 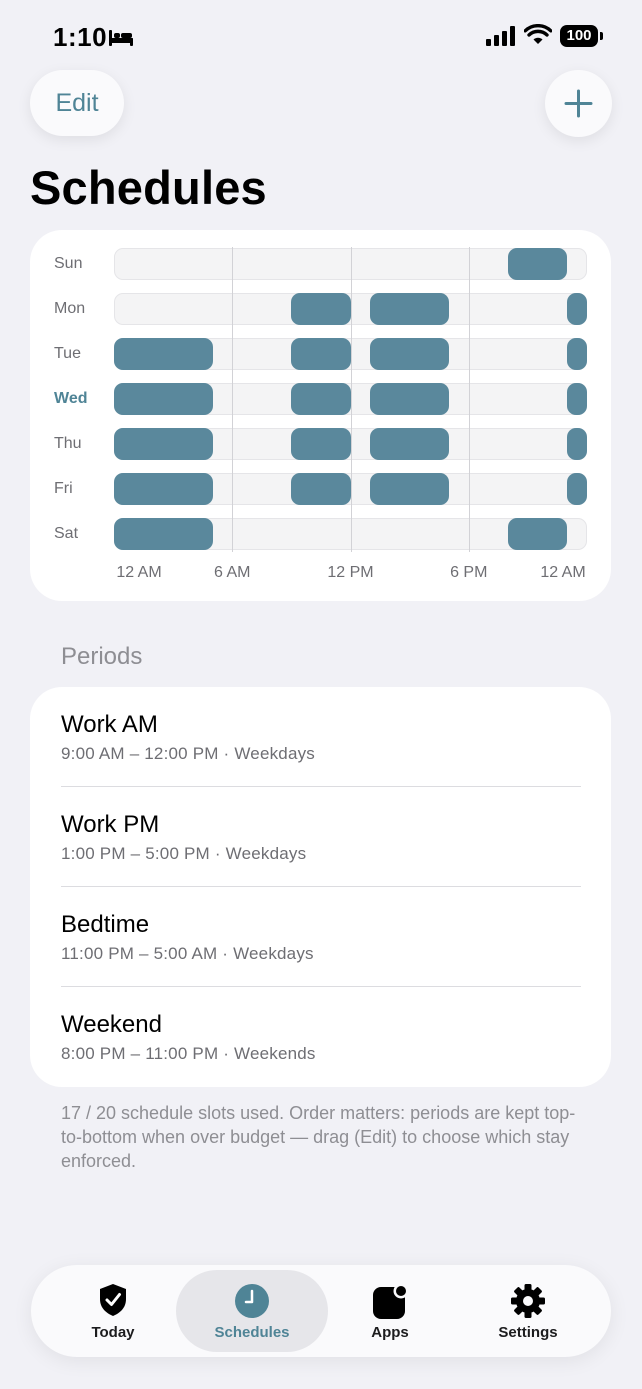 I want to click on period-detail: 9:00 AM – 12:00 PM · Weekdays, so click(x=188, y=753).